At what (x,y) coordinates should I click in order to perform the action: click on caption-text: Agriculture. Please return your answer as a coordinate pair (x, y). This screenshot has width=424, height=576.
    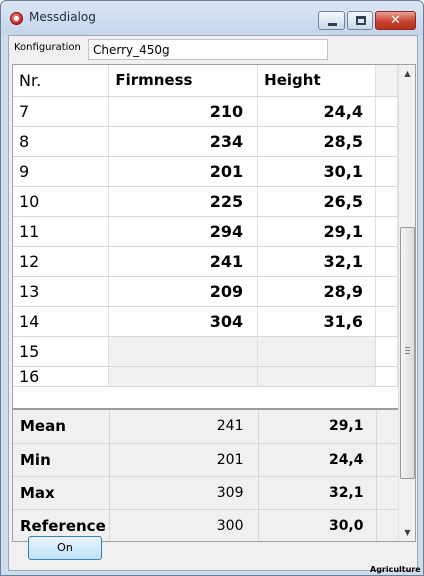
    Looking at the image, I should click on (395, 569).